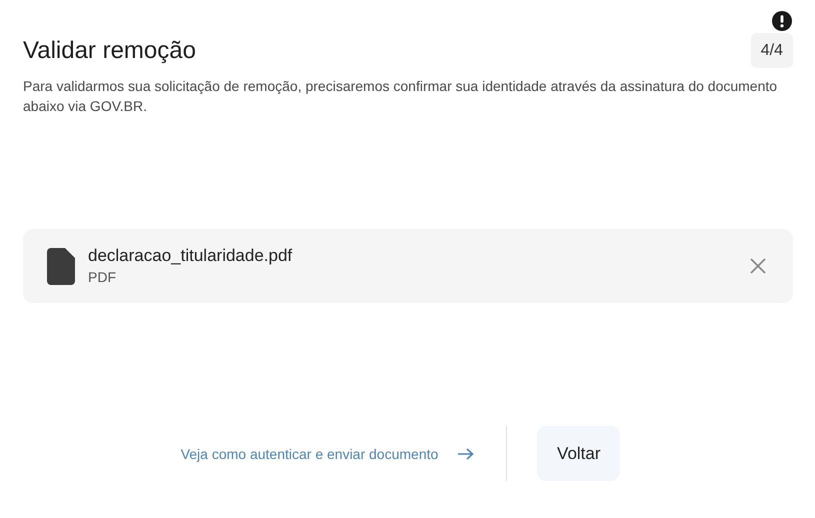 This screenshot has height=518, width=815. Describe the element at coordinates (400, 96) in the screenshot. I see `description: Para validarmos sua solicitação de remoção, precisaremos confirmar sua identidade através da assinatura do documento abaixo via GOV.BR.` at that location.